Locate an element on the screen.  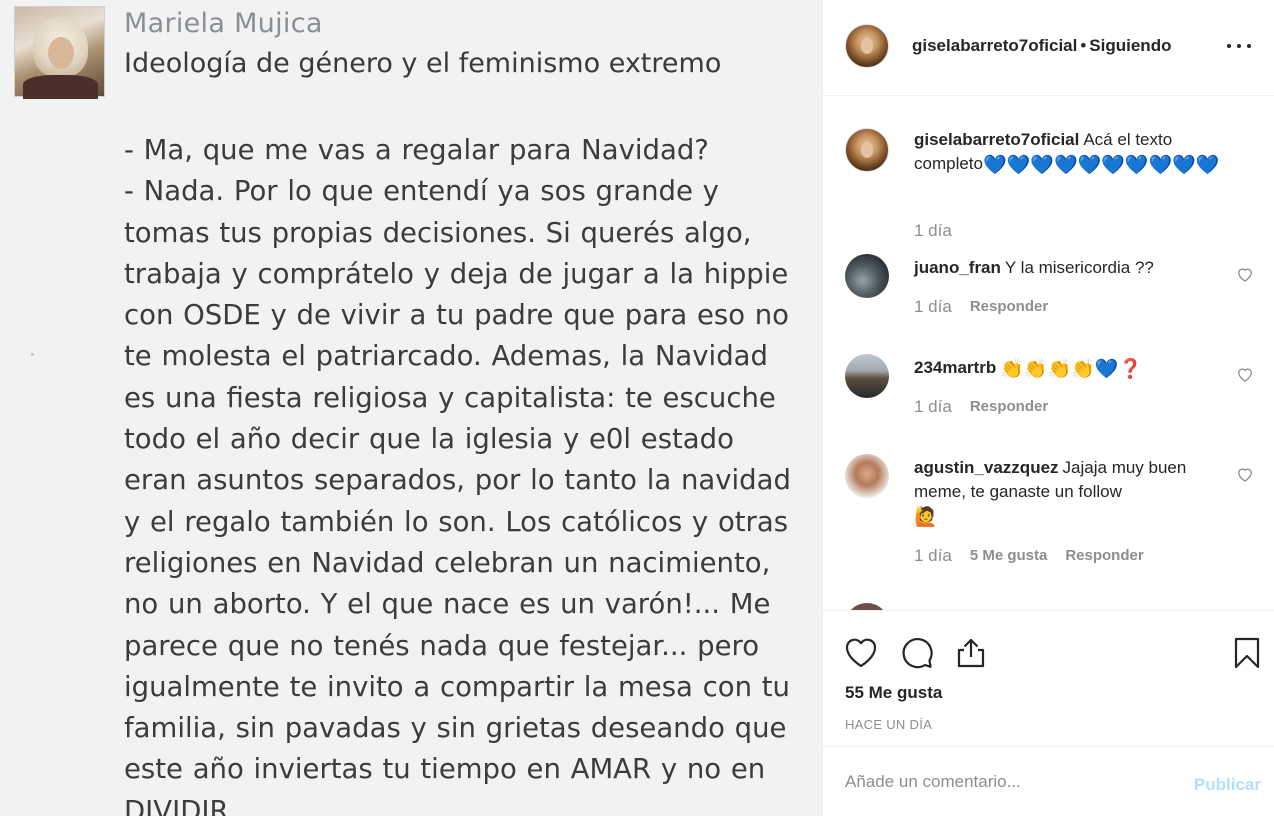
caption-username: giselabarreto7oficial is located at coordinates (996, 139).